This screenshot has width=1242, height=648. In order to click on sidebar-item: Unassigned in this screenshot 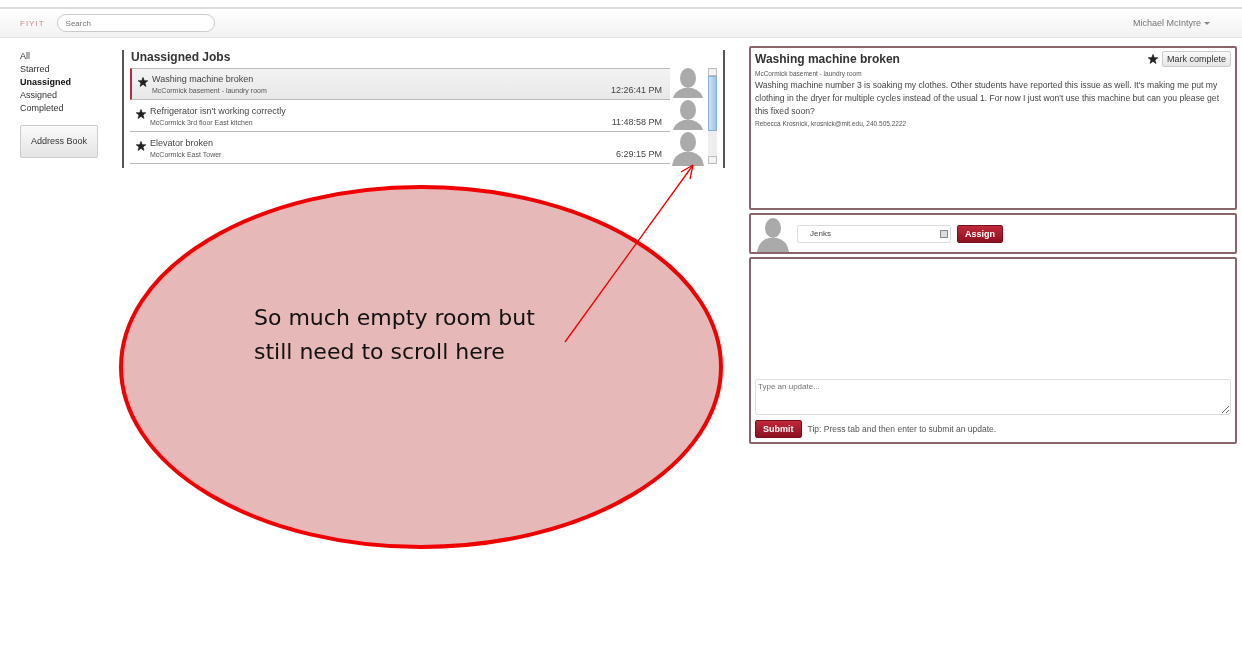, I will do `click(70, 82)`.